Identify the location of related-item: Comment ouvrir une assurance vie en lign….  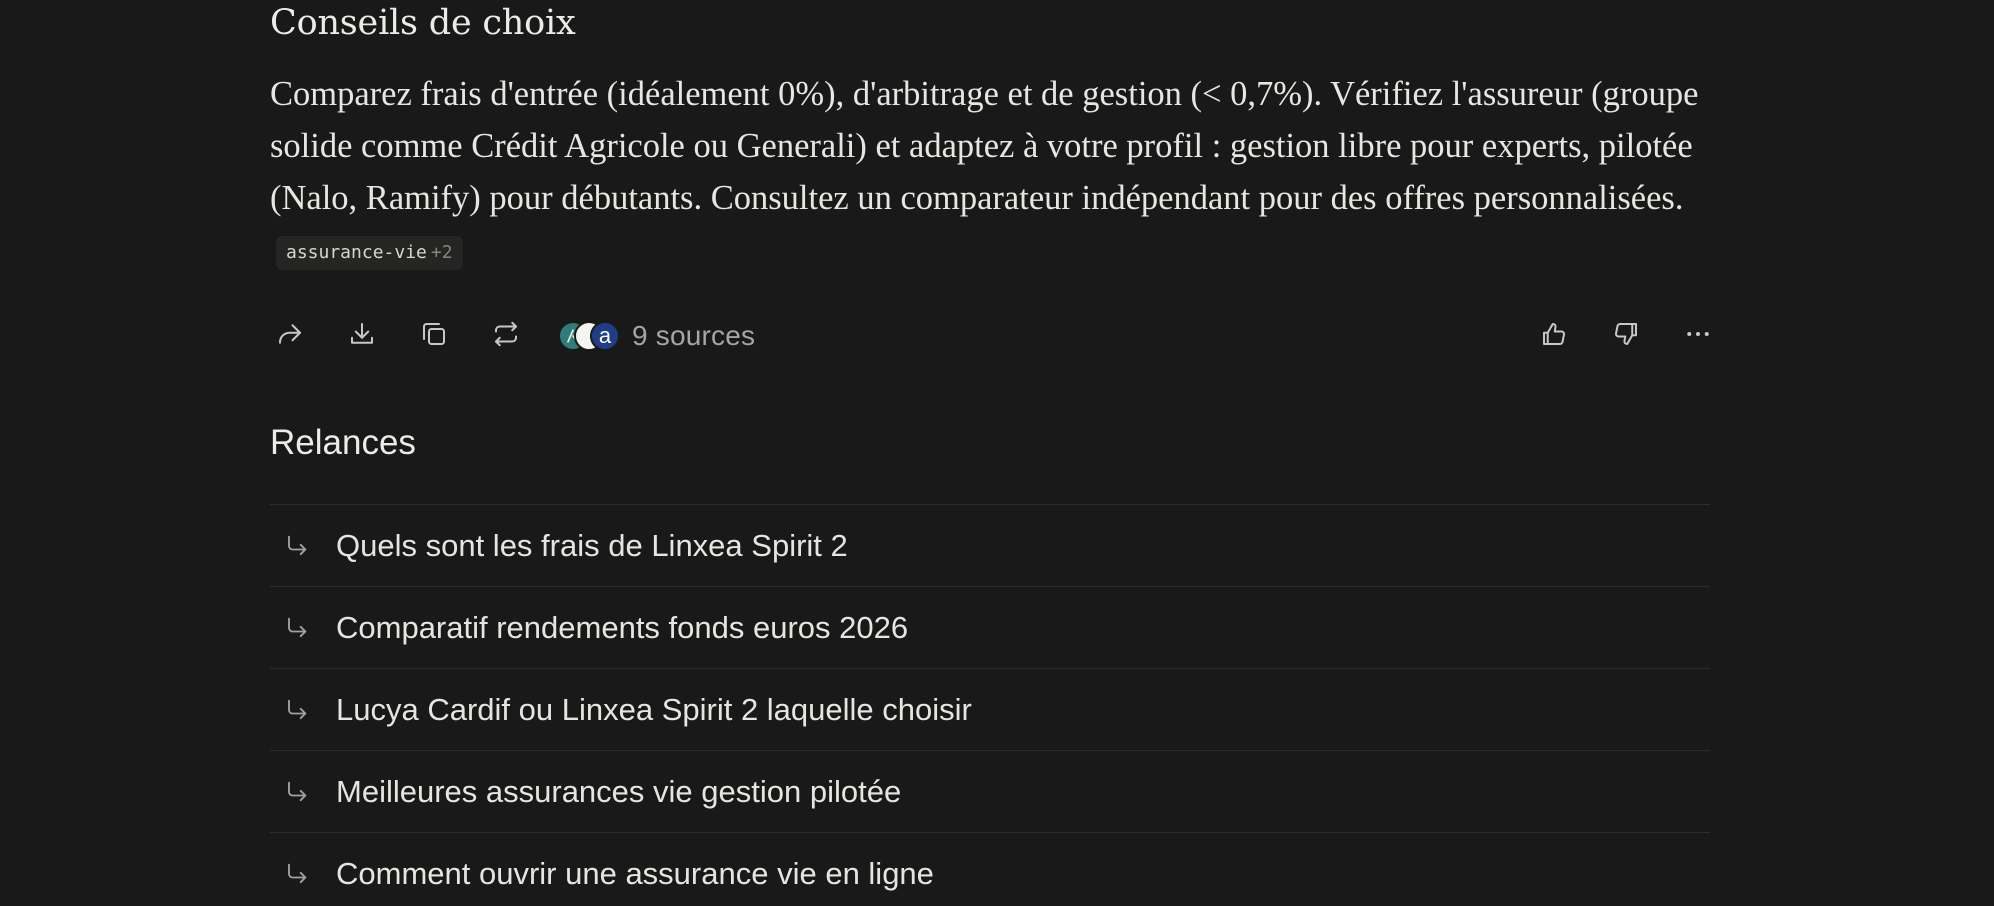
(990, 869).